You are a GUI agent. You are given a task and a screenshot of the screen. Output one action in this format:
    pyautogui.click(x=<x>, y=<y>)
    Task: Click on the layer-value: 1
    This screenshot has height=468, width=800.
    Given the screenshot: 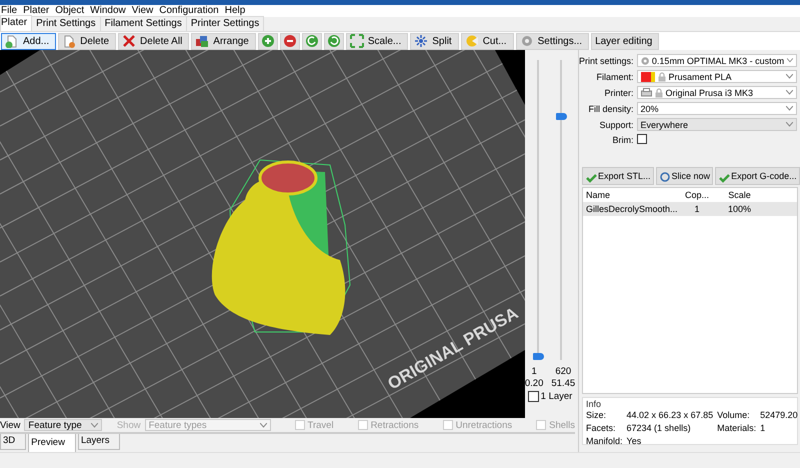 What is the action you would take?
    pyautogui.click(x=534, y=372)
    